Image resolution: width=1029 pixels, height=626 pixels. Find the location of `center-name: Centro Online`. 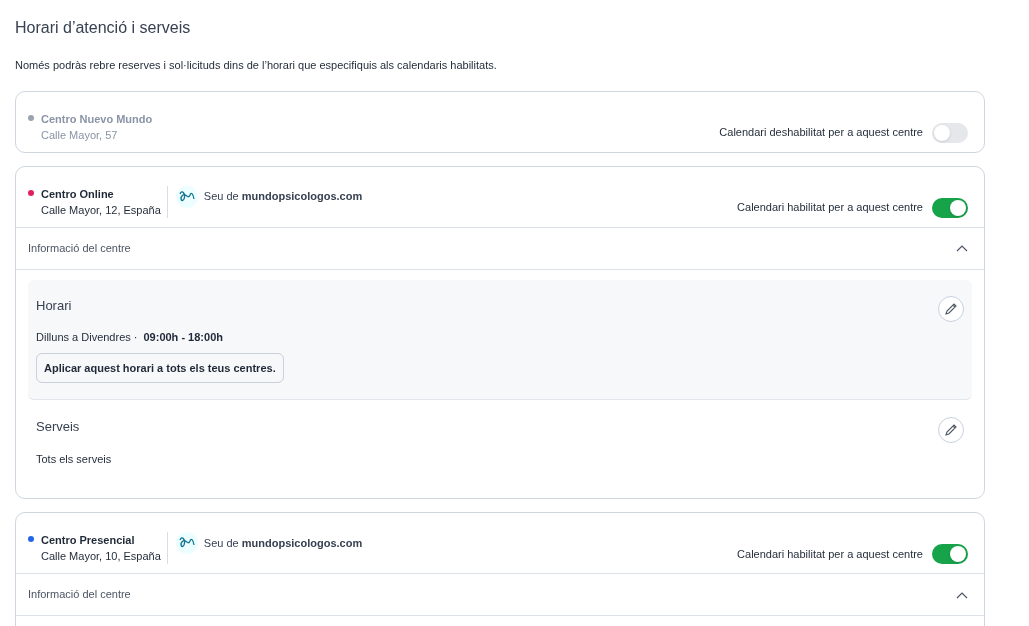

center-name: Centro Online is located at coordinates (78, 194).